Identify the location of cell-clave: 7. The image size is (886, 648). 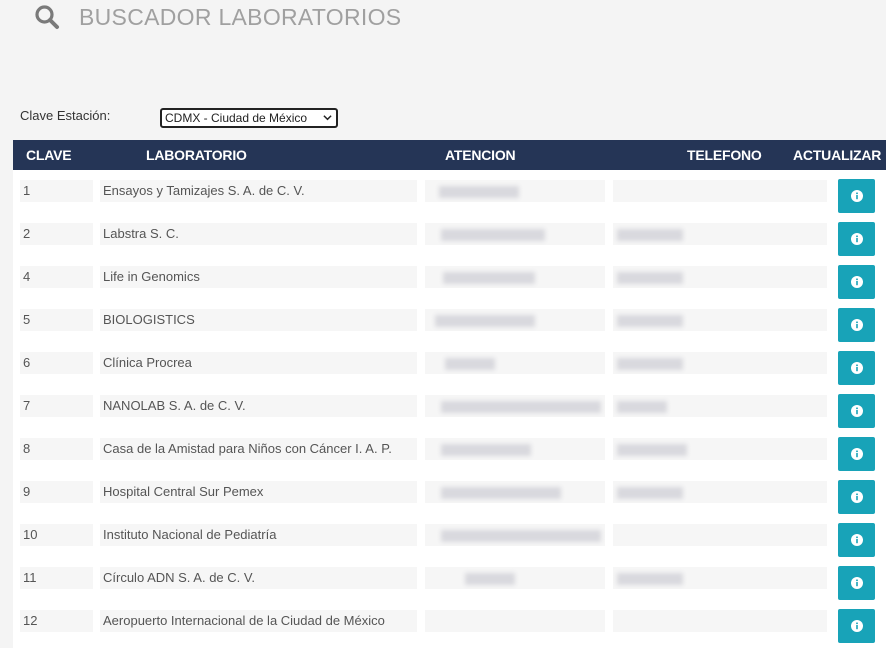
(56, 406).